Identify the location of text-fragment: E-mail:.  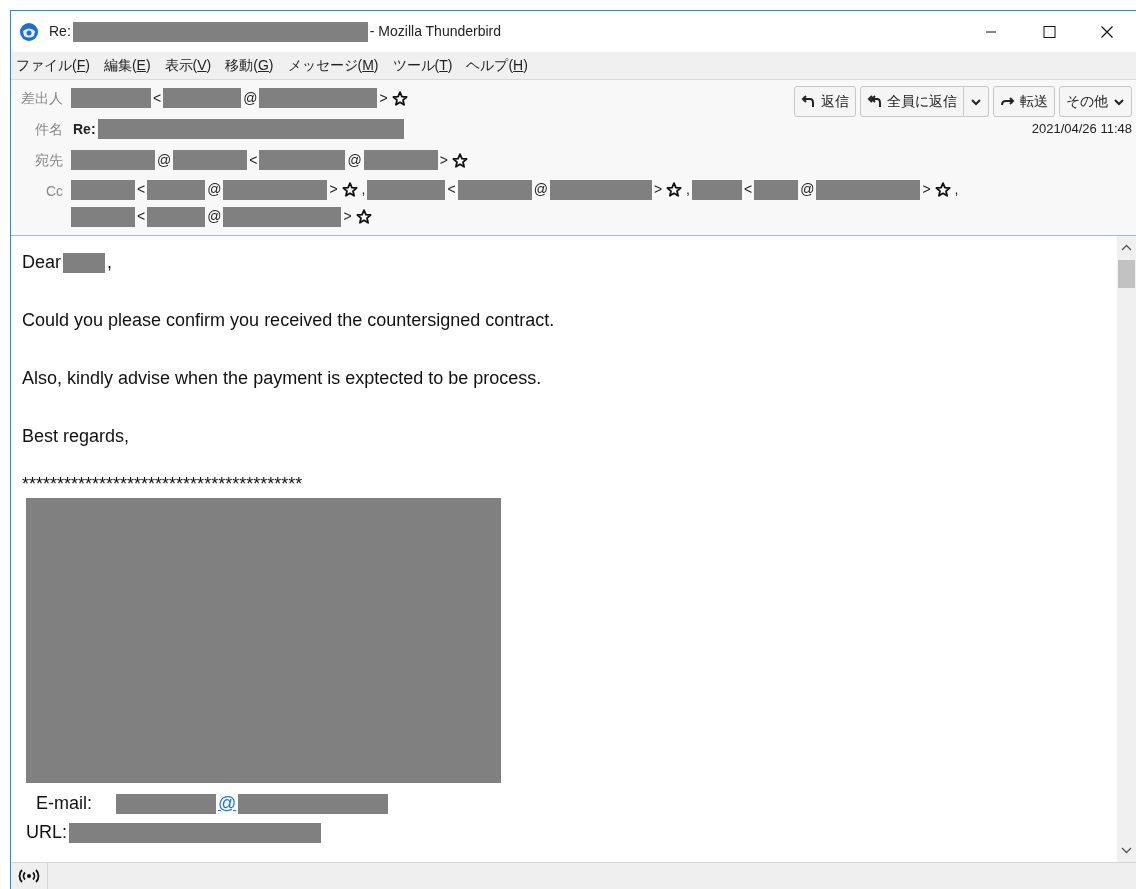
(64, 803).